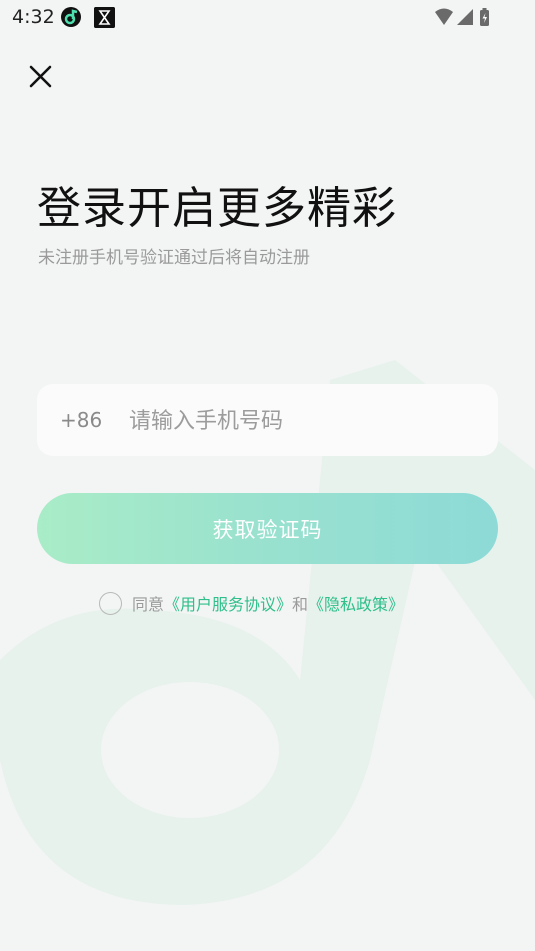 Image resolution: width=535 pixels, height=951 pixels. What do you see at coordinates (300, 604) in the screenshot?
I see `agreement-and: 和` at bounding box center [300, 604].